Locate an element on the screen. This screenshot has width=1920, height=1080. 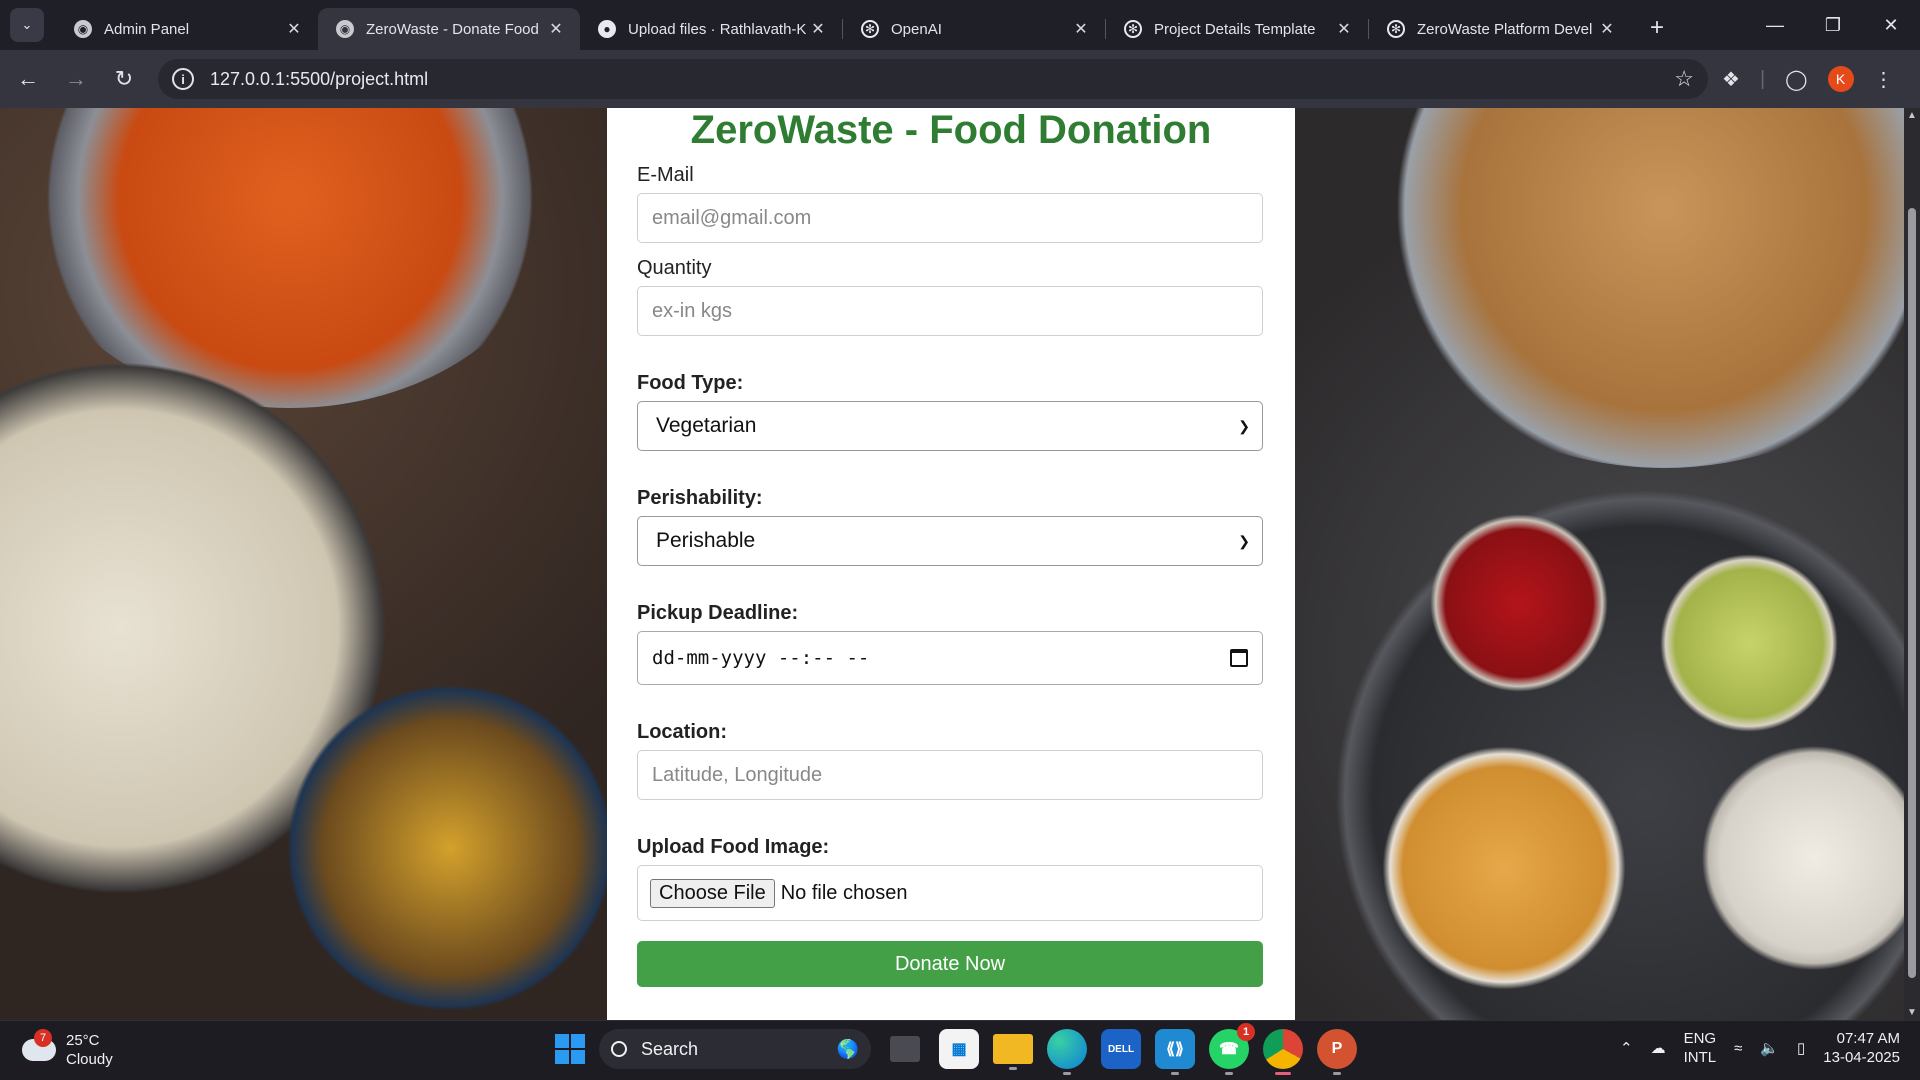
vegetable-bowl-image is located at coordinates (450, 844).